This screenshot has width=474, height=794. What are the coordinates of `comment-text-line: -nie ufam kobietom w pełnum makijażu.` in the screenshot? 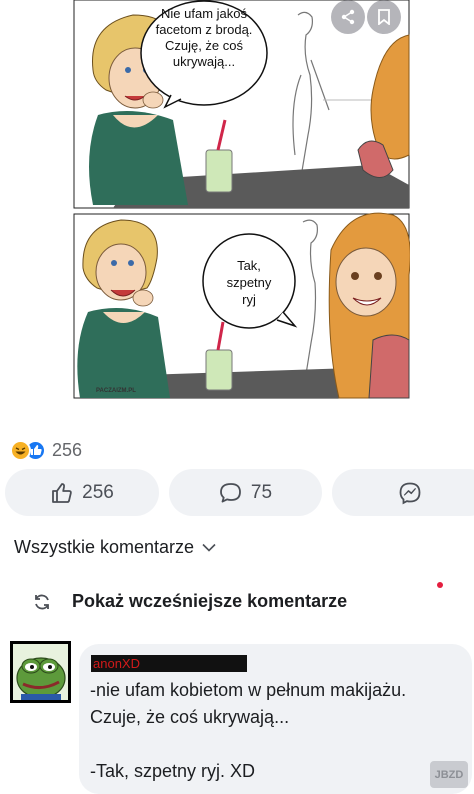 It's located at (248, 690).